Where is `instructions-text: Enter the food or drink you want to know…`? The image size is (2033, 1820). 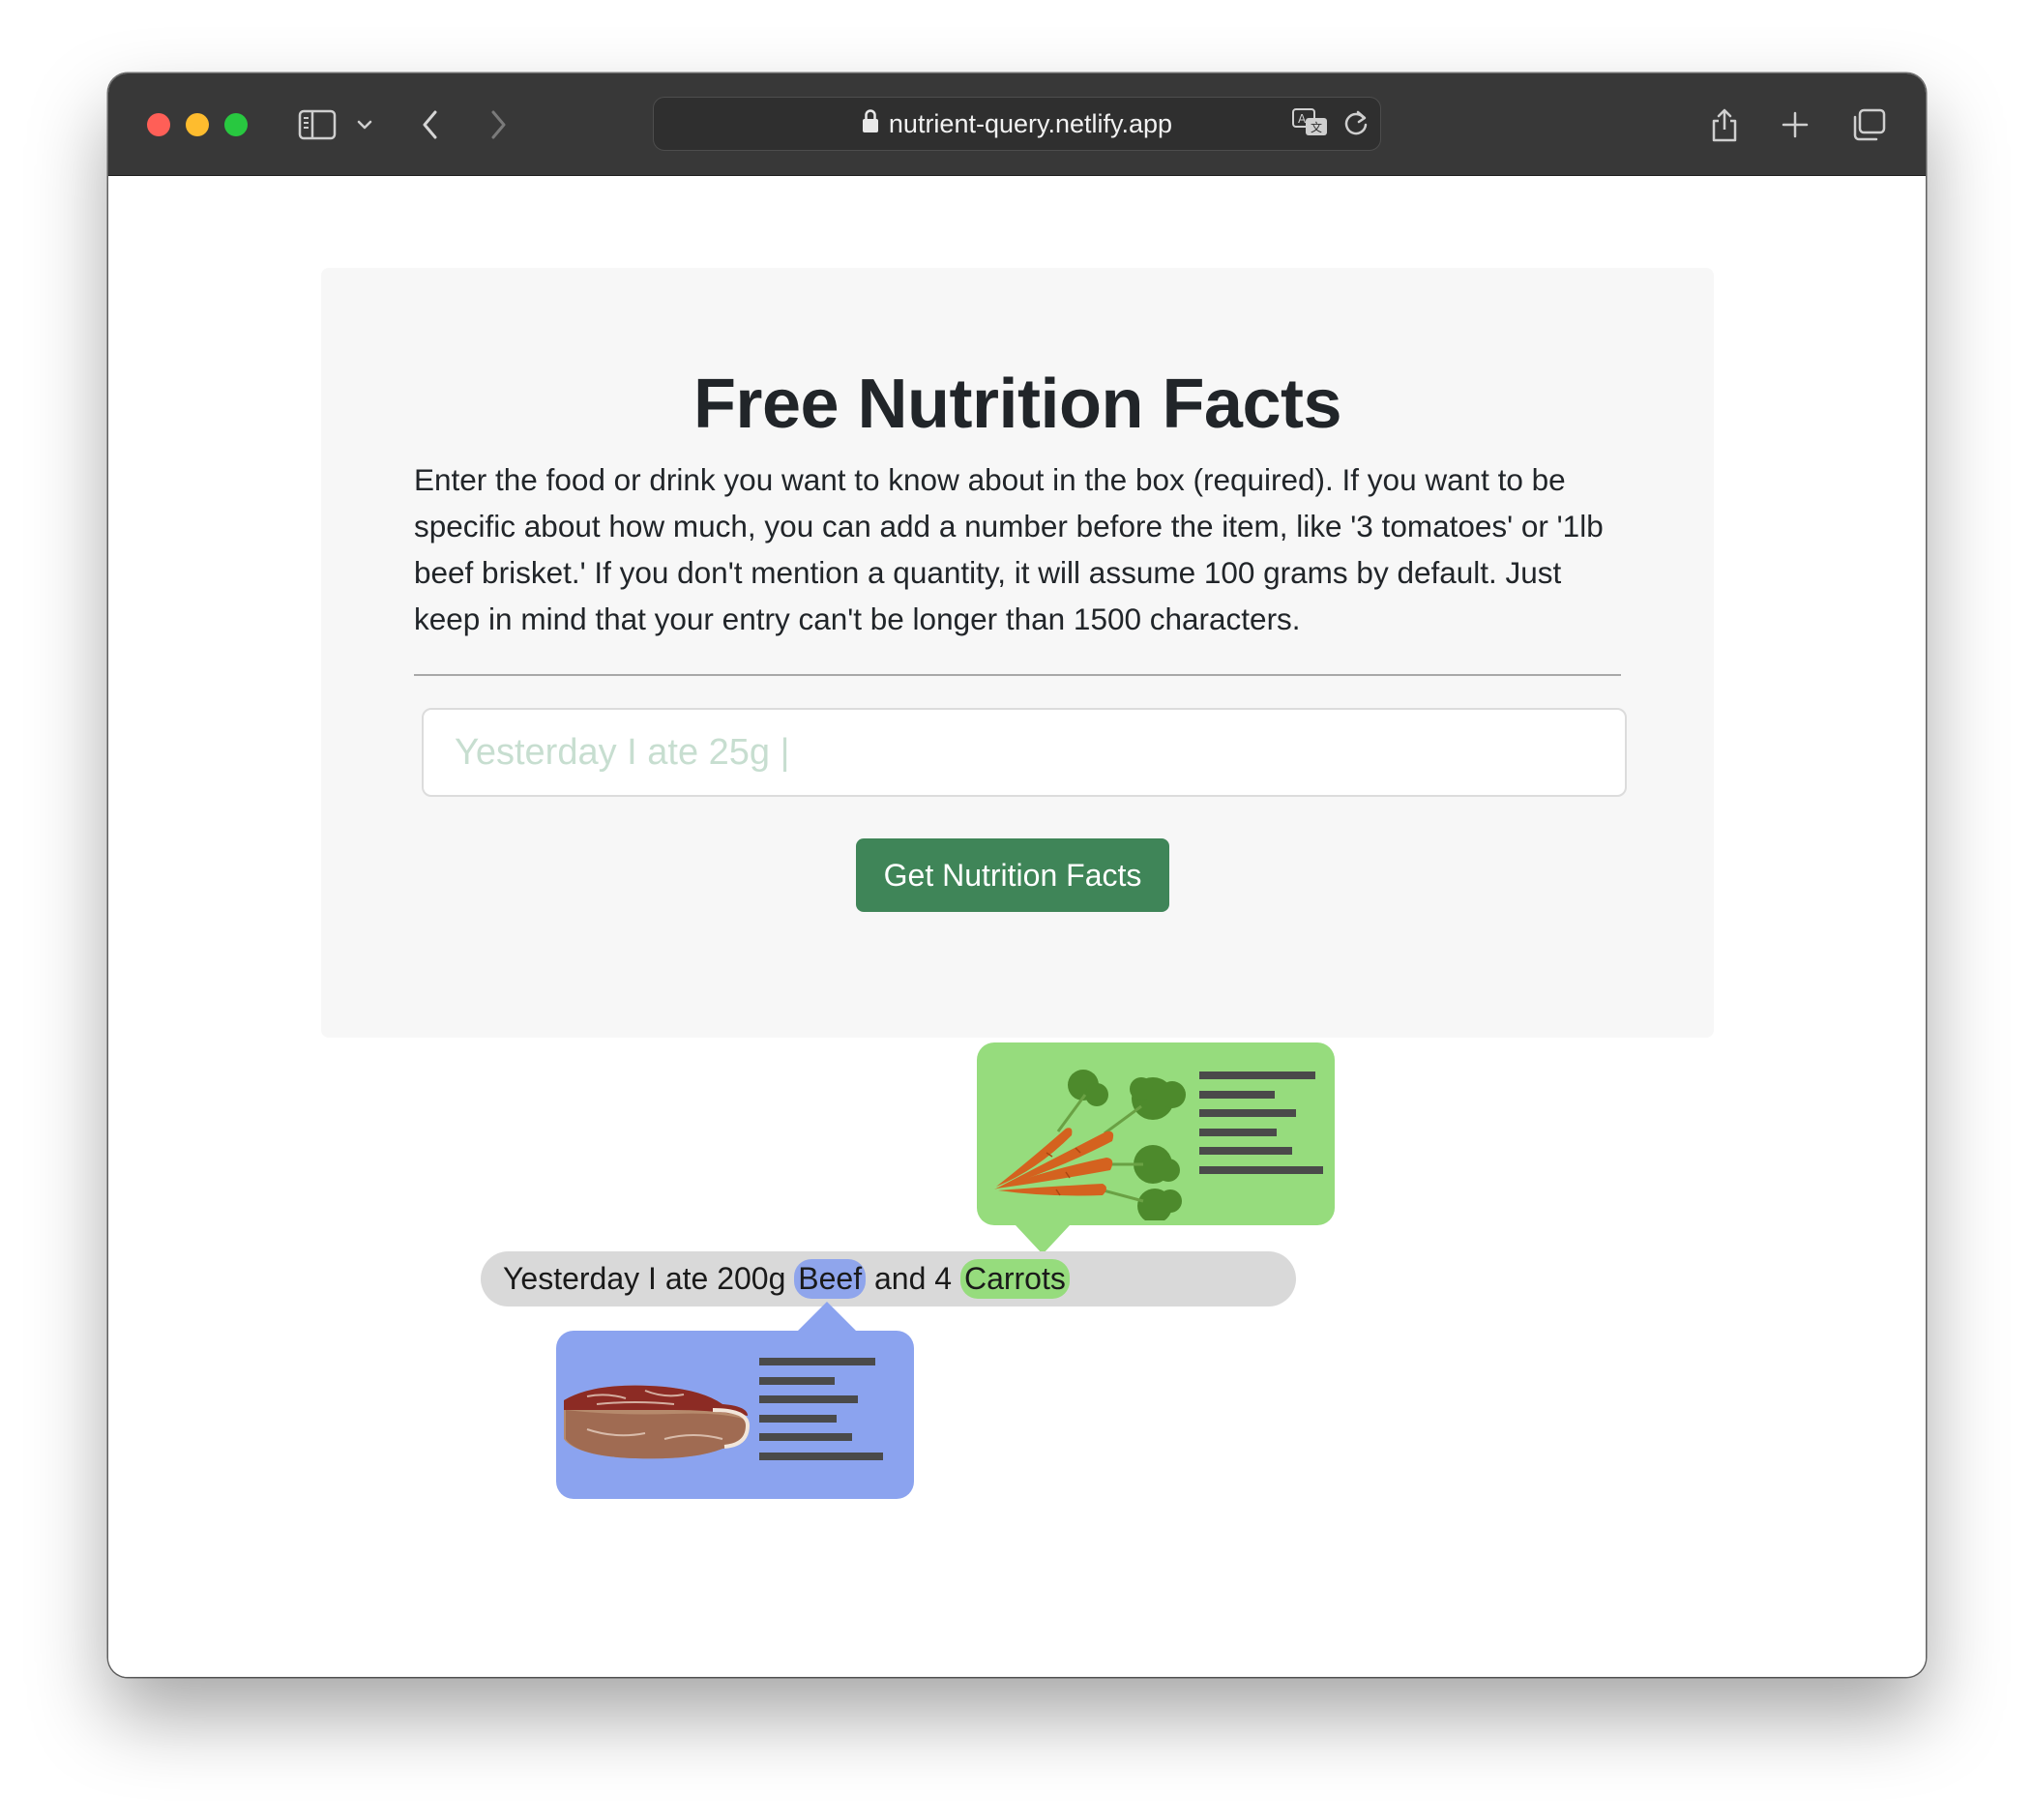
instructions-text: Enter the food or drink you want to know… is located at coordinates (1009, 549).